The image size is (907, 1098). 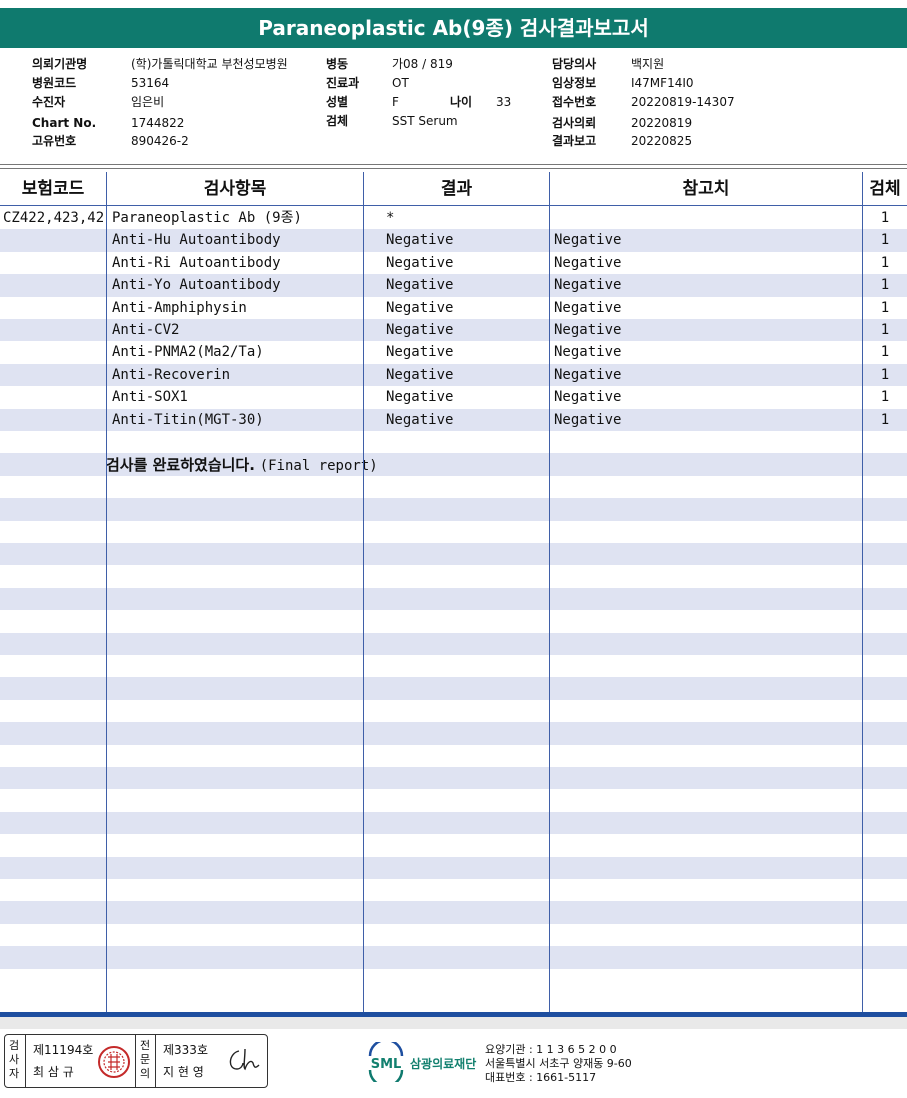 What do you see at coordinates (14, 1059) in the screenshot?
I see `tester-role: 검 사 자` at bounding box center [14, 1059].